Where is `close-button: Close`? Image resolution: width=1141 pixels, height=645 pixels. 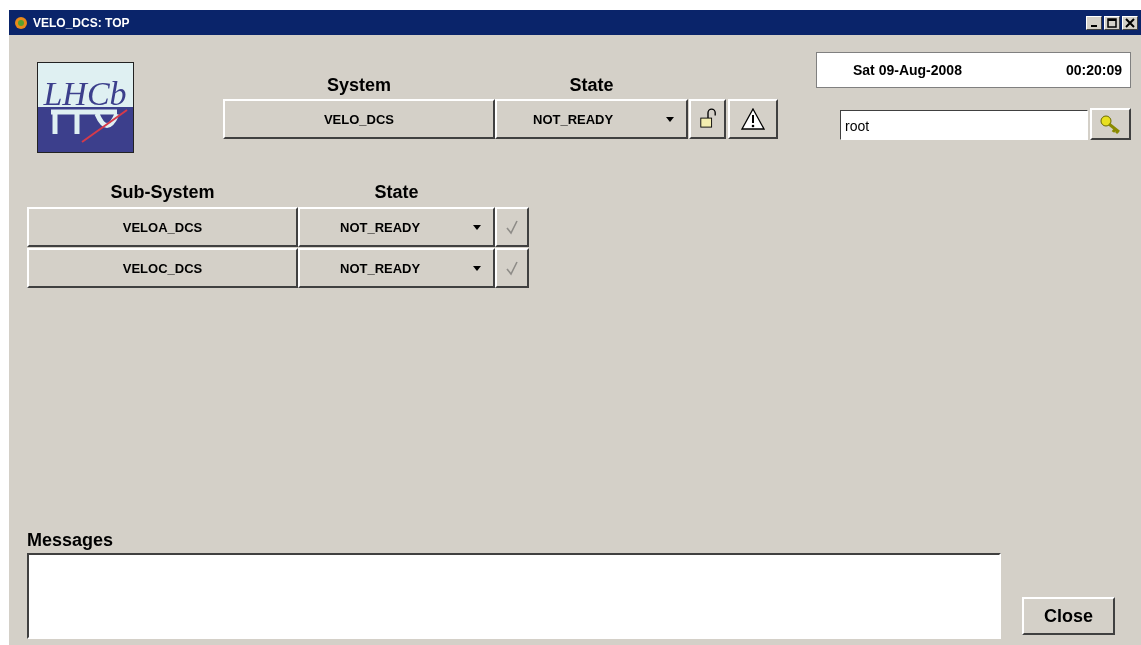
close-button: Close is located at coordinates (1068, 616).